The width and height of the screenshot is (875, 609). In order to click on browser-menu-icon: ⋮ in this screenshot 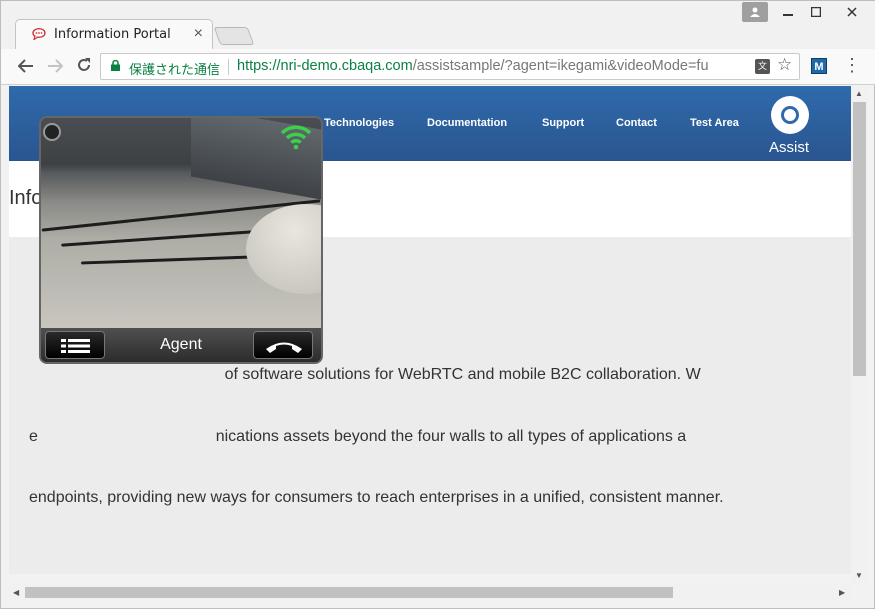, I will do `click(852, 65)`.